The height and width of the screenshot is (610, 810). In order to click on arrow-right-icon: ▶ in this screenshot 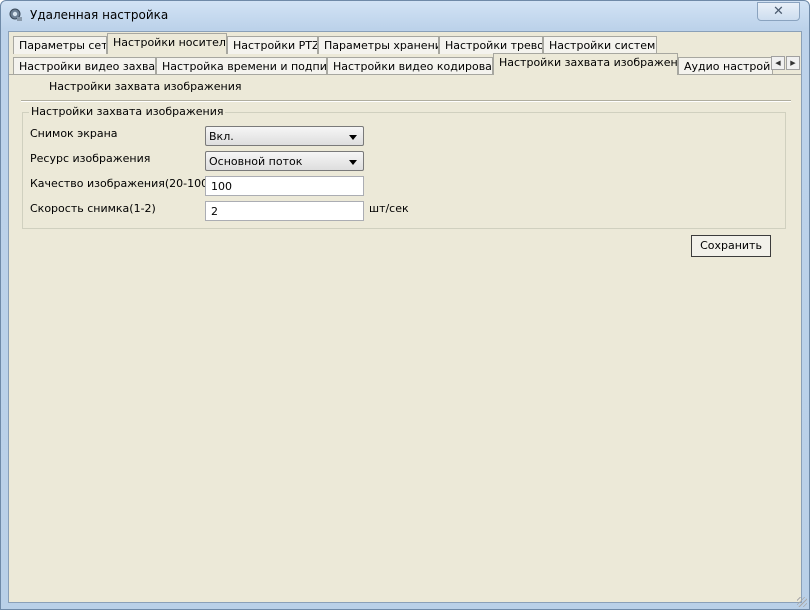, I will do `click(793, 63)`.